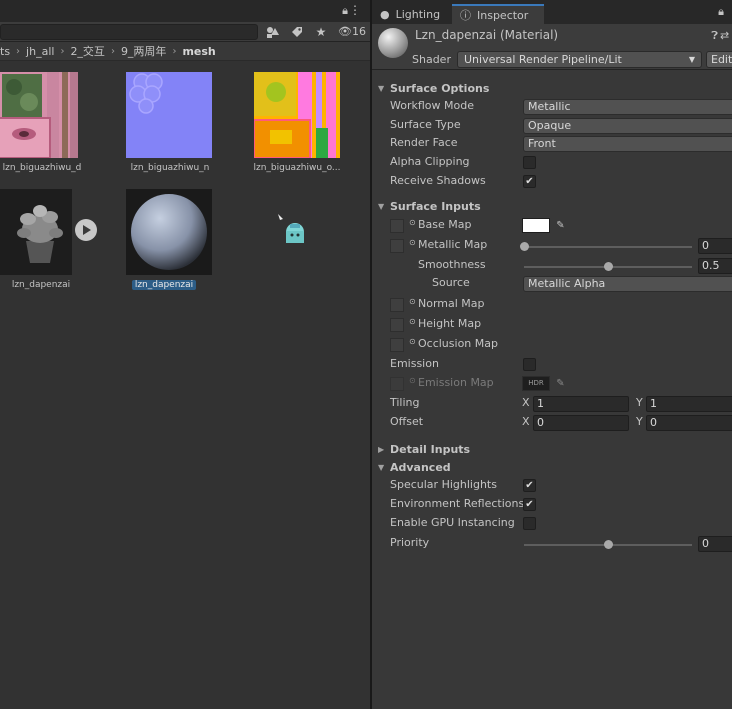 This screenshot has width=732, height=709. Describe the element at coordinates (627, 144) in the screenshot. I see `render-face-dropdown: Front` at that location.